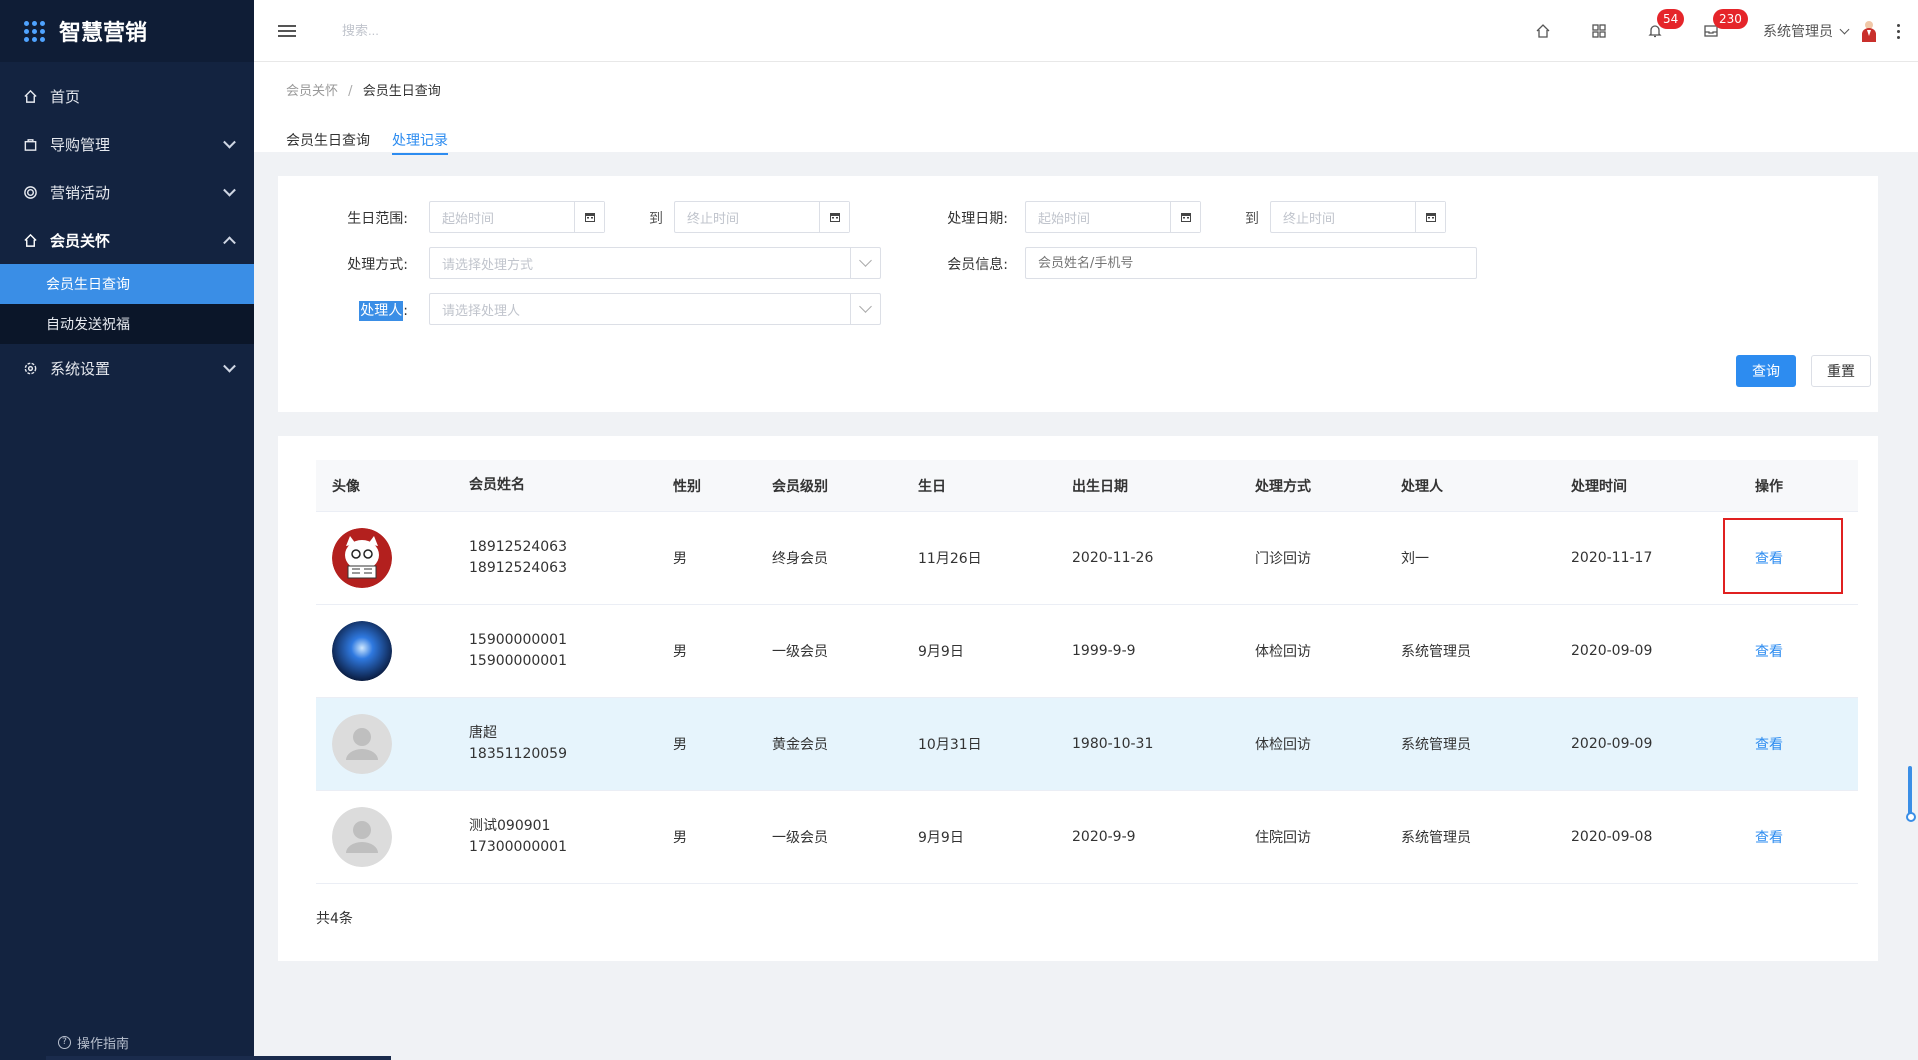  What do you see at coordinates (362, 651) in the screenshot?
I see `avatar` at bounding box center [362, 651].